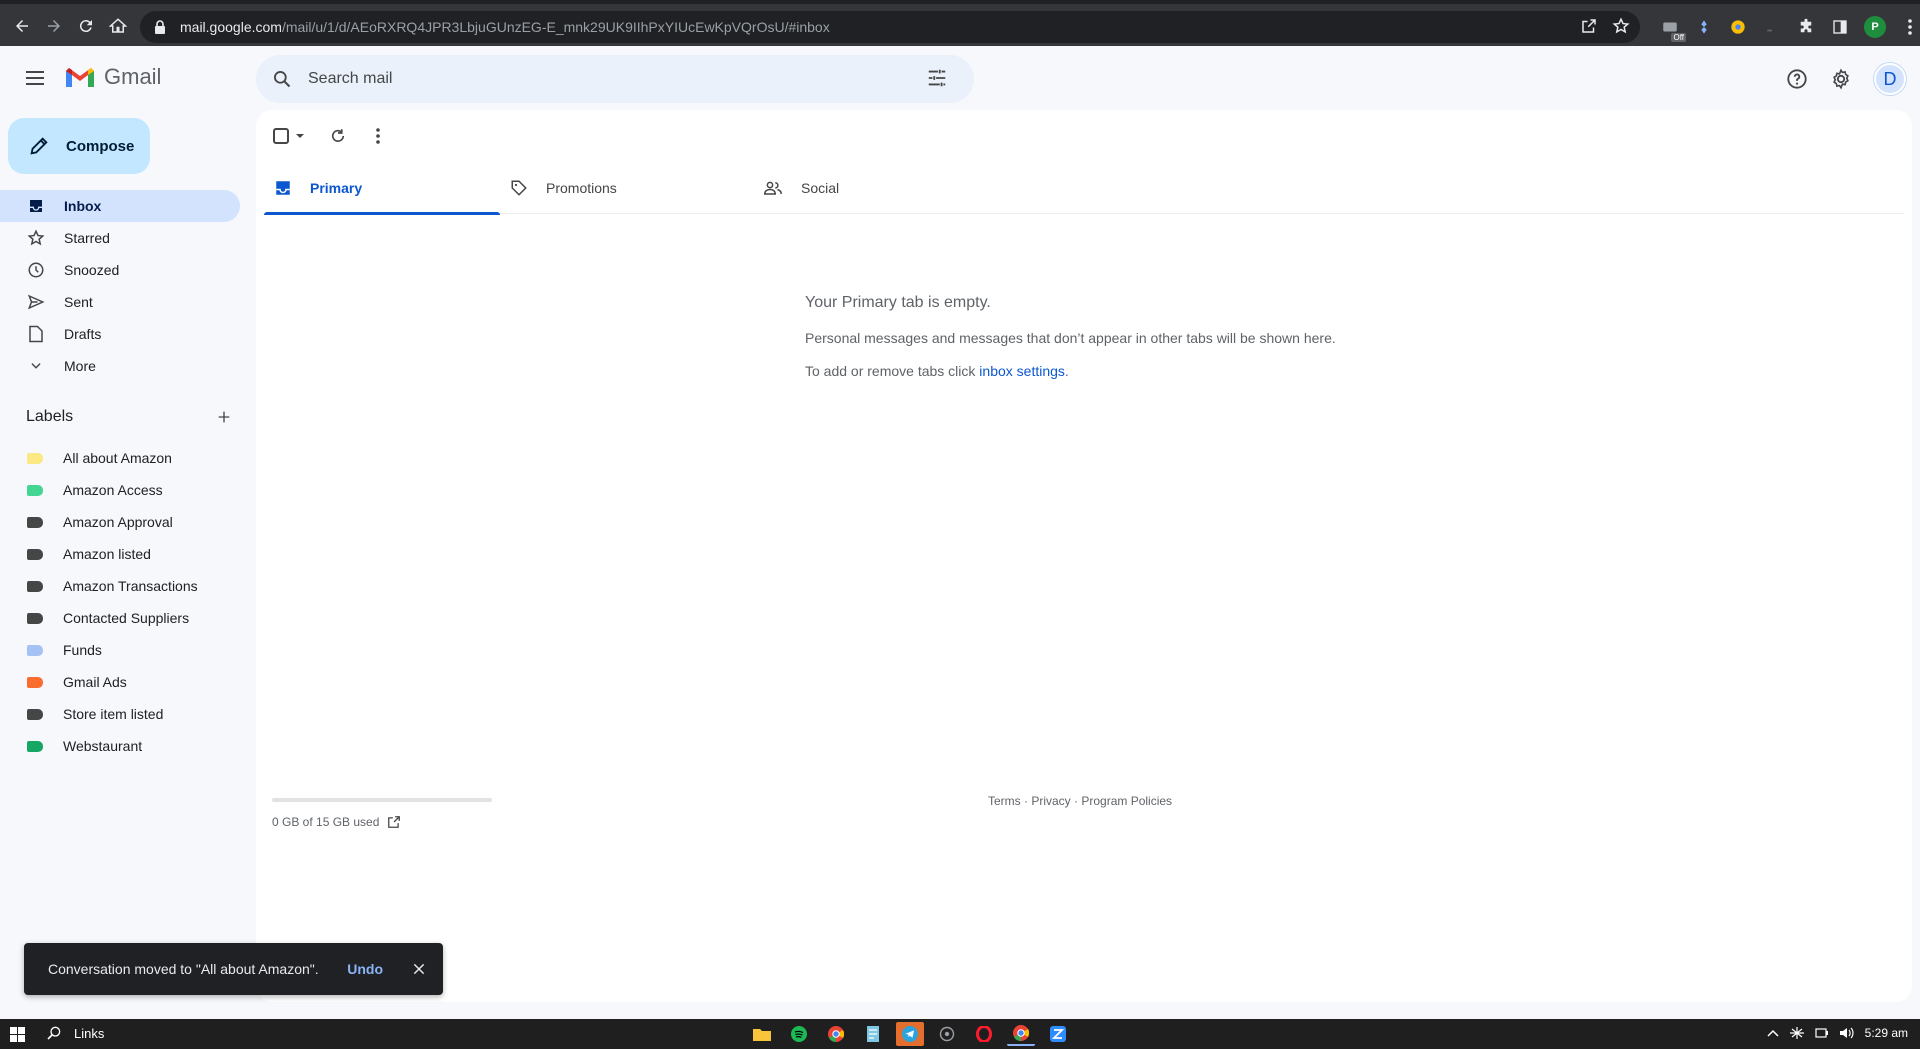 The height and width of the screenshot is (1049, 1920). Describe the element at coordinates (1021, 1034) in the screenshot. I see `chrome-active-icon` at that location.